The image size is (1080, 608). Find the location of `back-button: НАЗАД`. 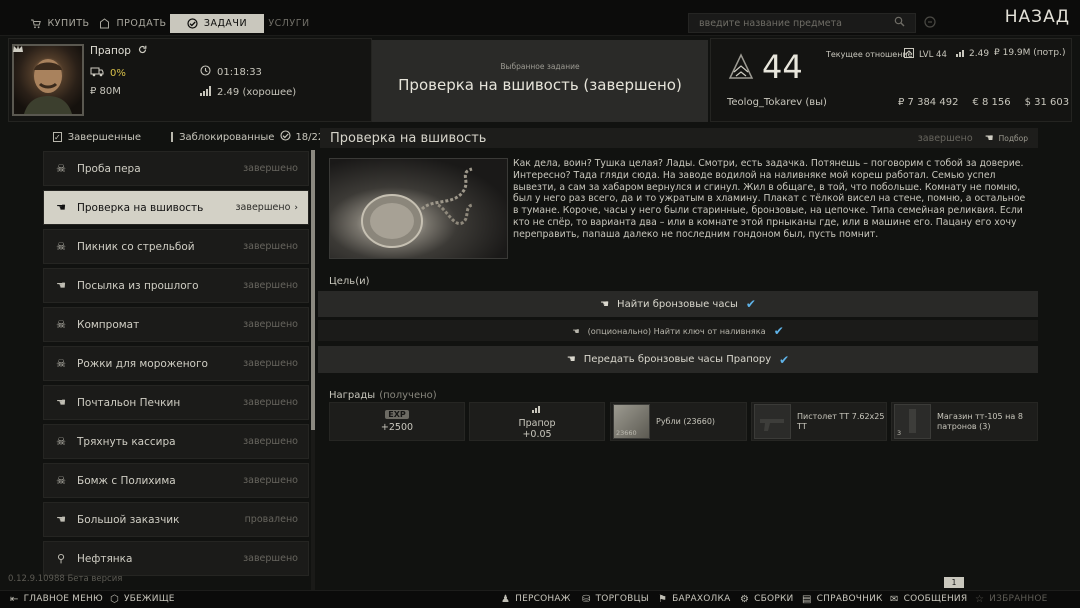

back-button: НАЗАД is located at coordinates (1015, 19).